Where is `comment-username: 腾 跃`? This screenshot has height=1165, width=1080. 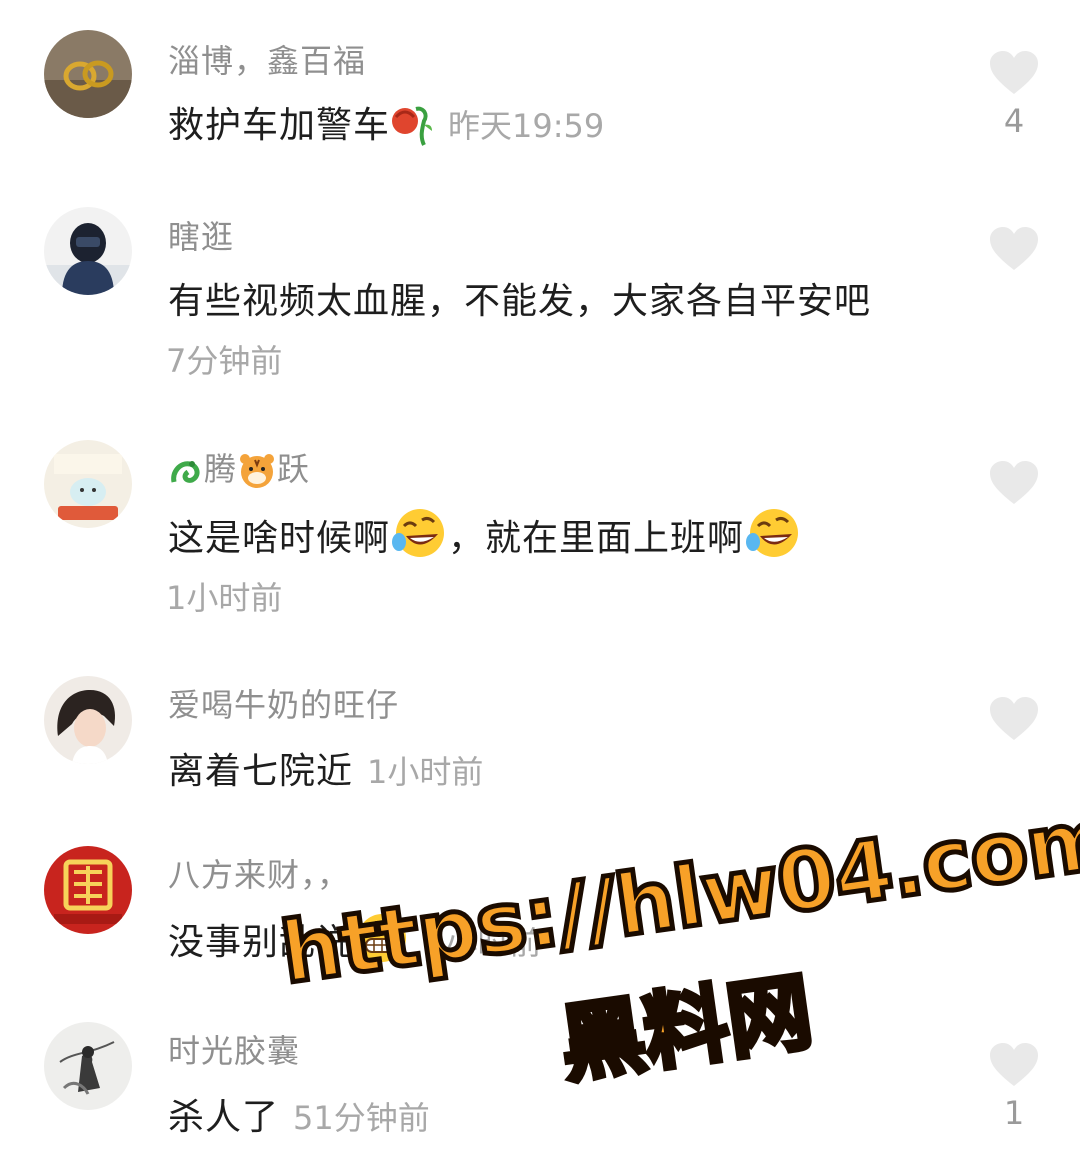 comment-username: 腾 跃 is located at coordinates (239, 471).